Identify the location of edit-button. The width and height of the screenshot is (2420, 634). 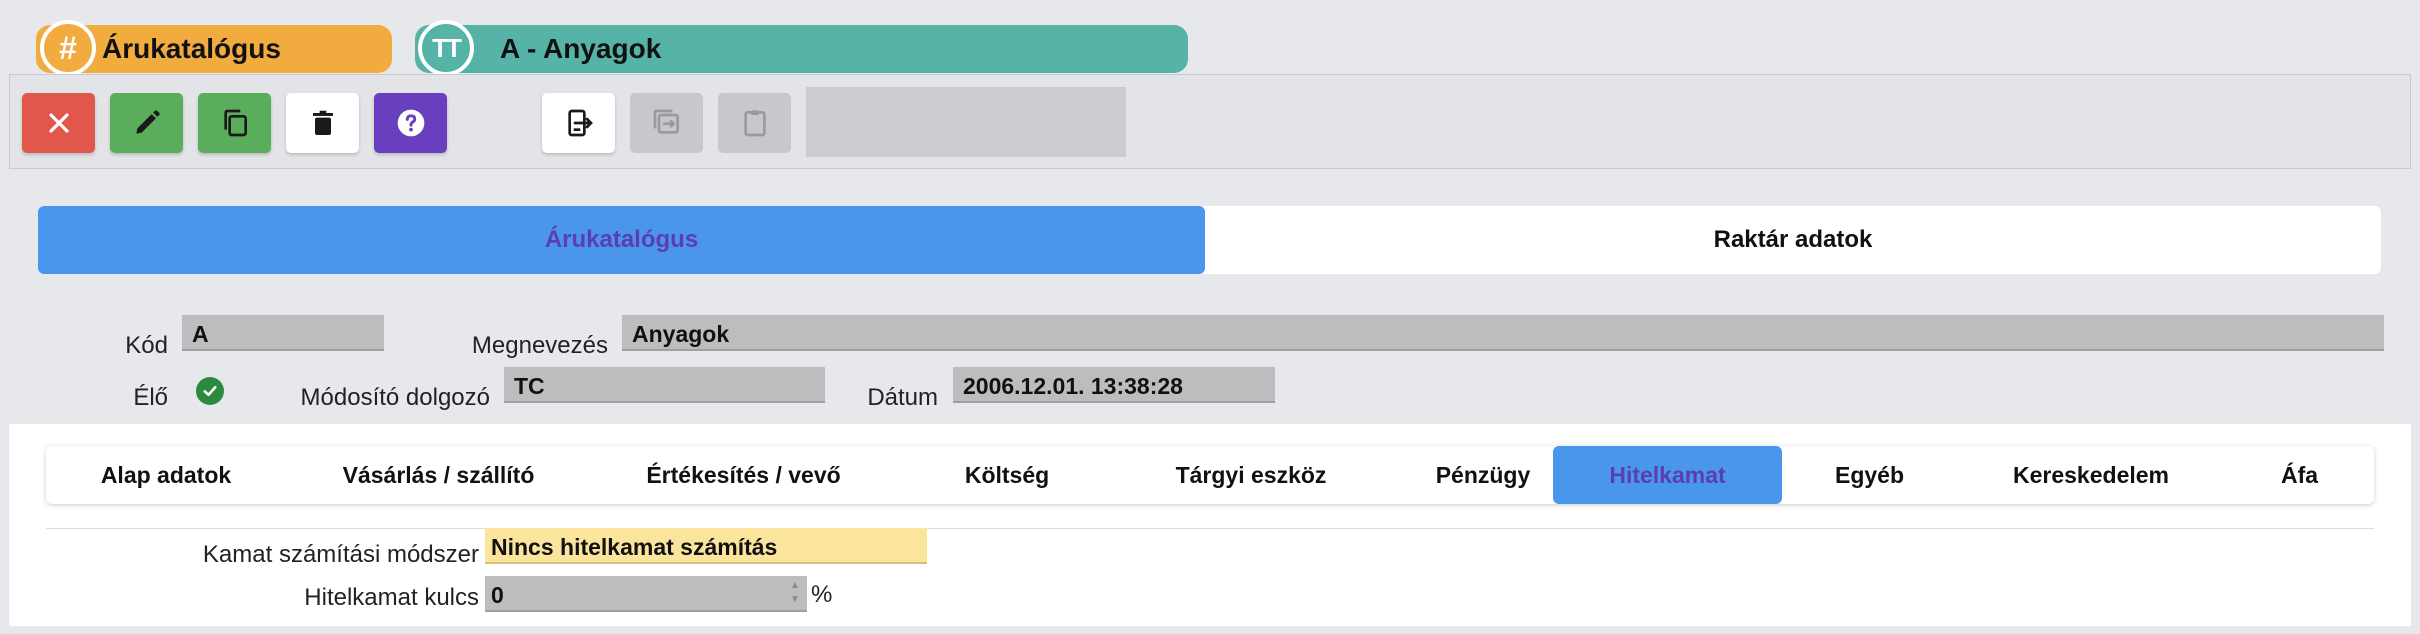
(146, 123).